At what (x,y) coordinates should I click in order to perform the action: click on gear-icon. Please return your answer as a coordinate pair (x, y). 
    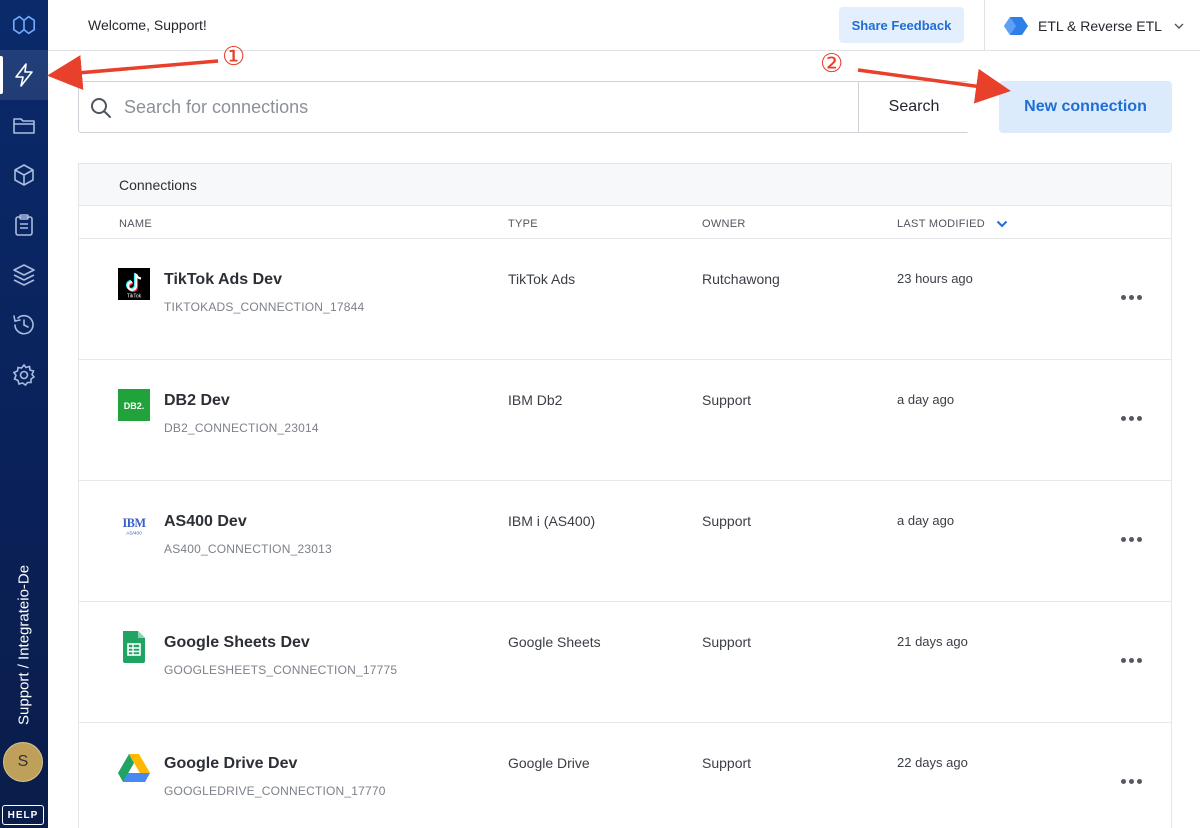
    Looking at the image, I should click on (24, 375).